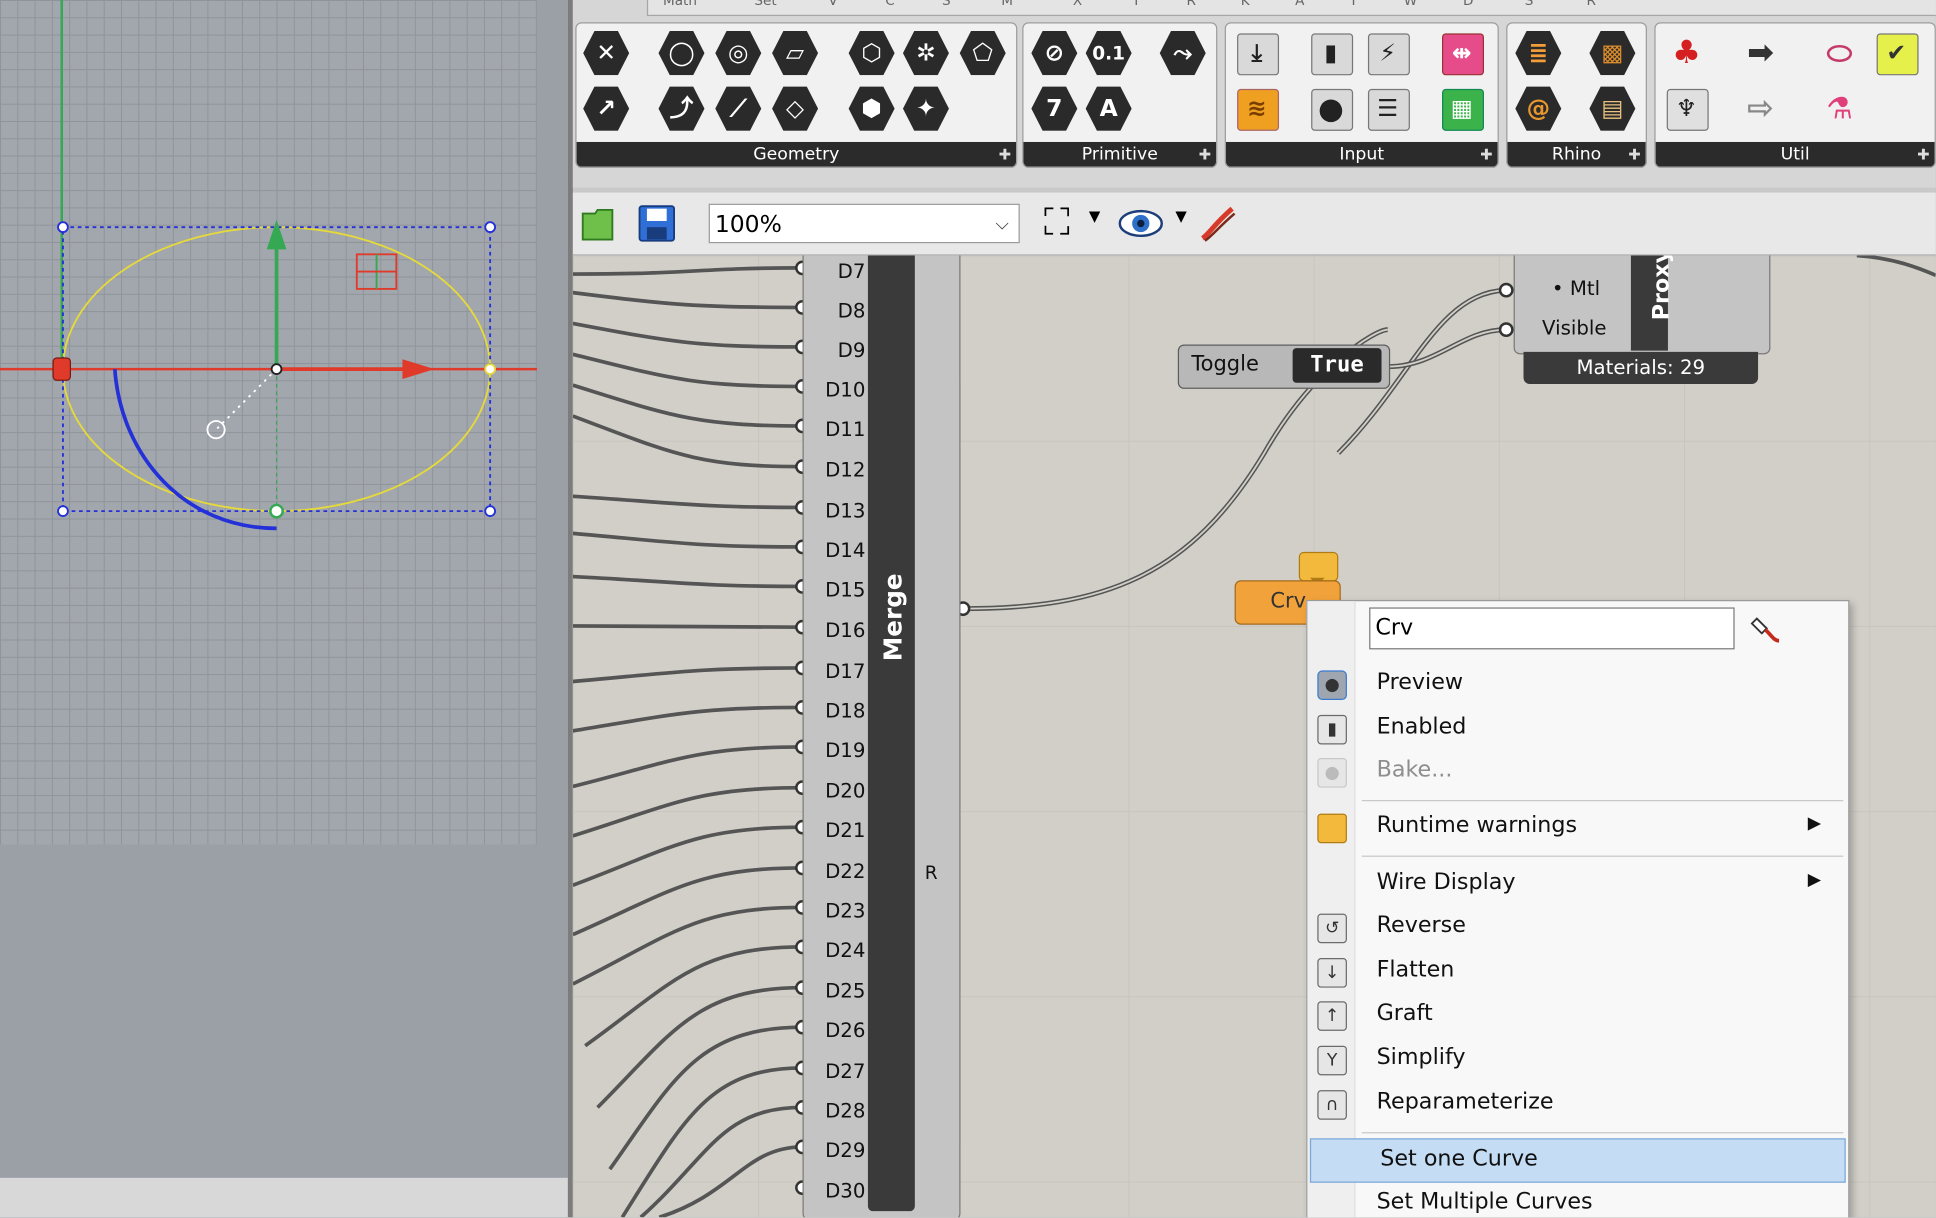  What do you see at coordinates (681, 108) in the screenshot?
I see `arc-icon: ⤴` at bounding box center [681, 108].